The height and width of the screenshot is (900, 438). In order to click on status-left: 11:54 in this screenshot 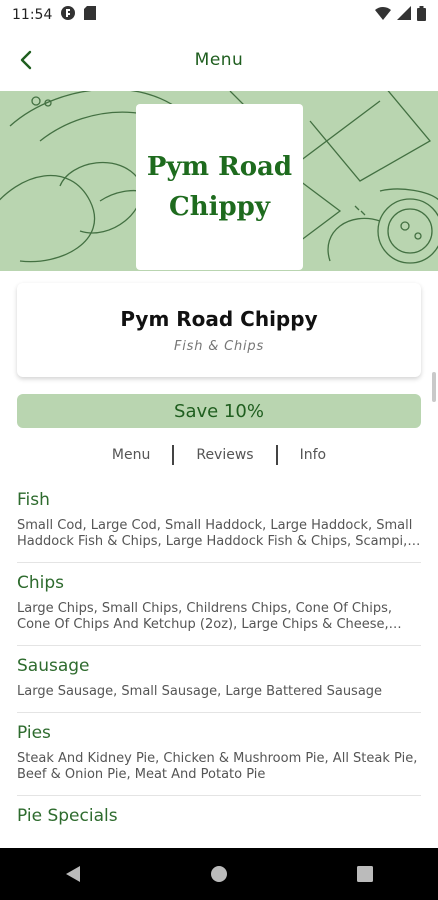, I will do `click(54, 15)`.